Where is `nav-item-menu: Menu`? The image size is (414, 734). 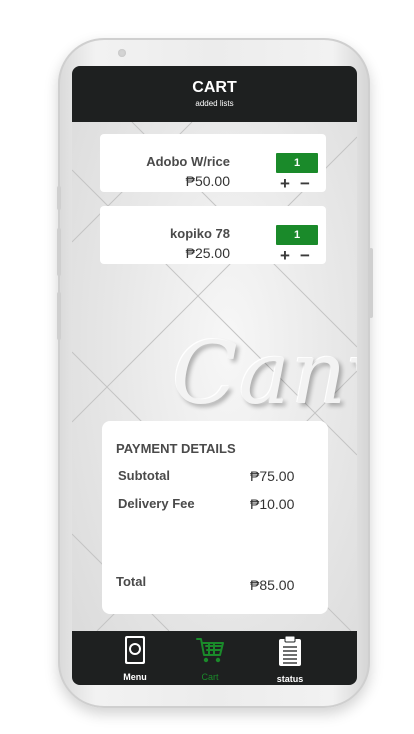
nav-item-menu: Menu is located at coordinates (135, 658).